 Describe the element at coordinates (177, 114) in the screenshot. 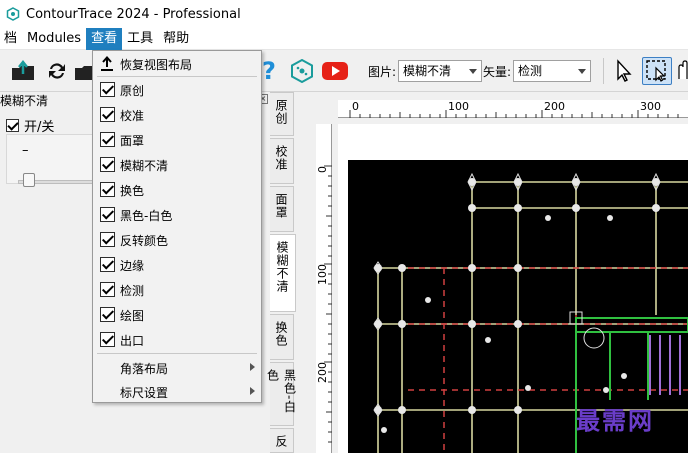

I see `menu-item-calibrate: 校准` at that location.